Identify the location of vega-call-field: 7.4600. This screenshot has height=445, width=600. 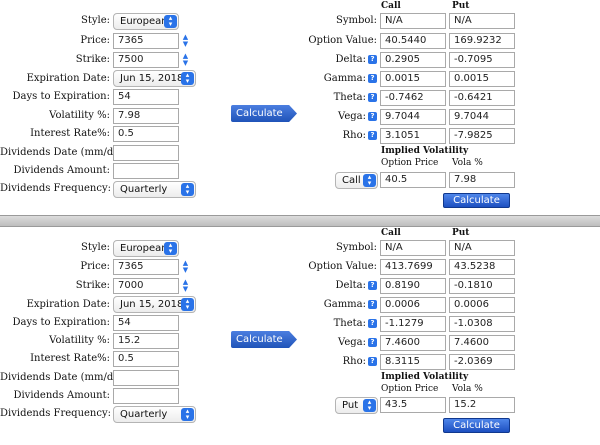
(413, 343).